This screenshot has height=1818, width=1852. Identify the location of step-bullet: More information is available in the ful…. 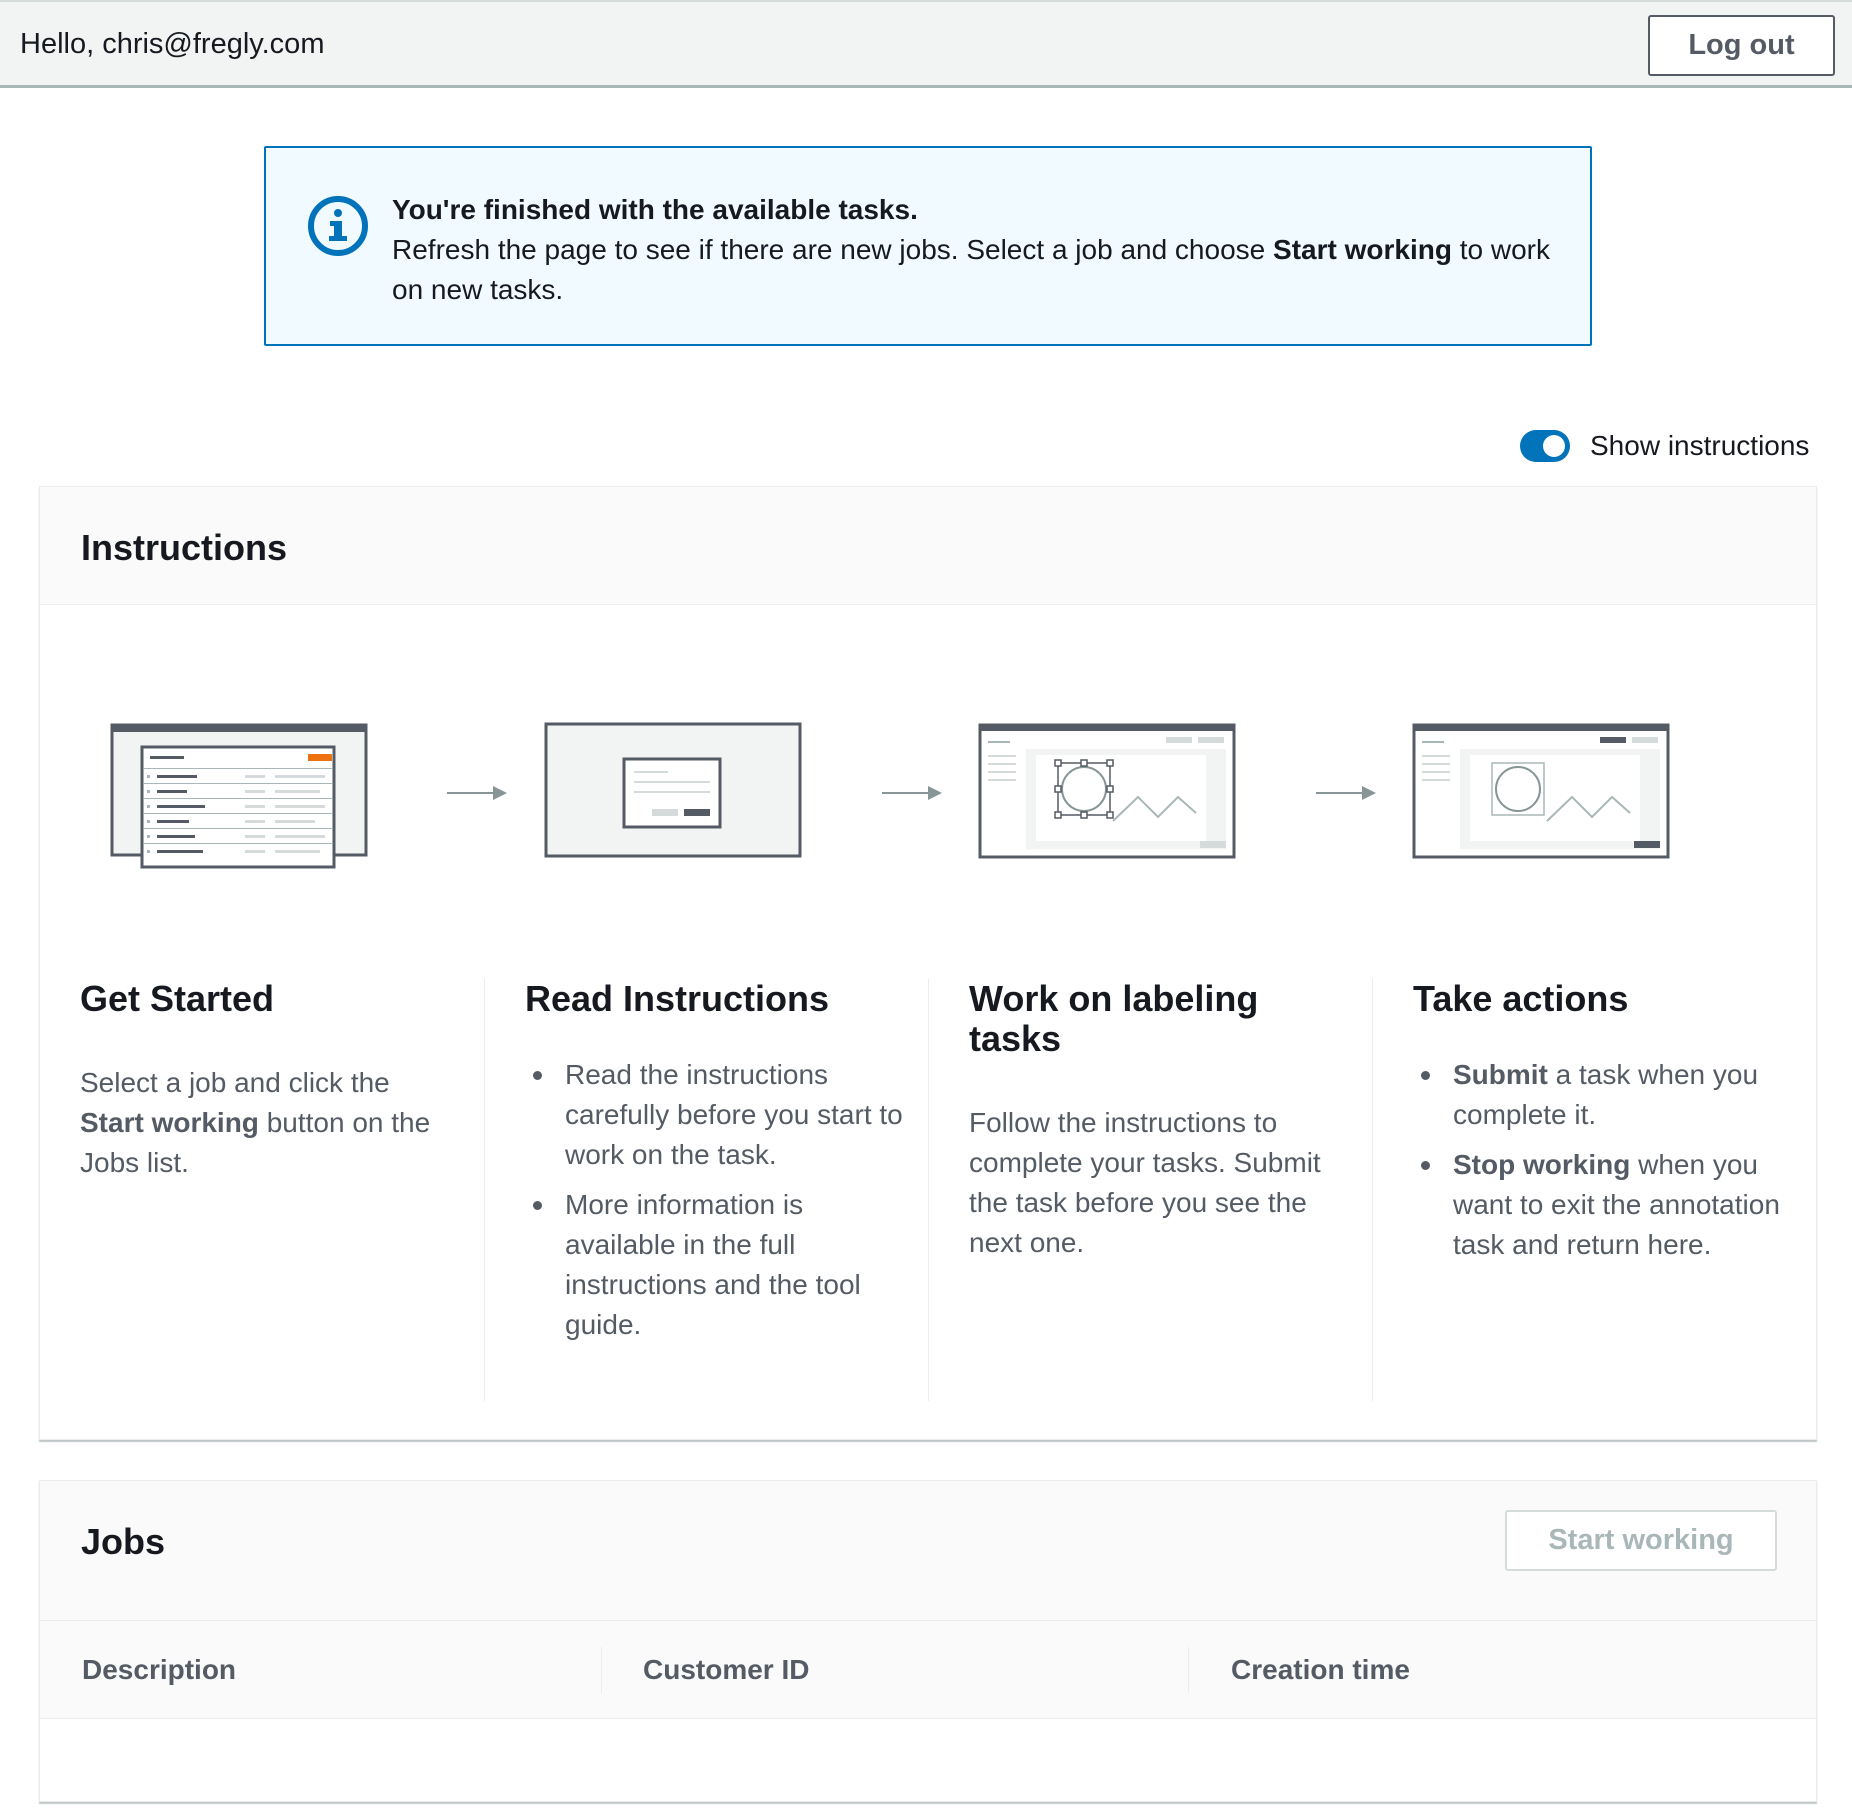
(717, 1265).